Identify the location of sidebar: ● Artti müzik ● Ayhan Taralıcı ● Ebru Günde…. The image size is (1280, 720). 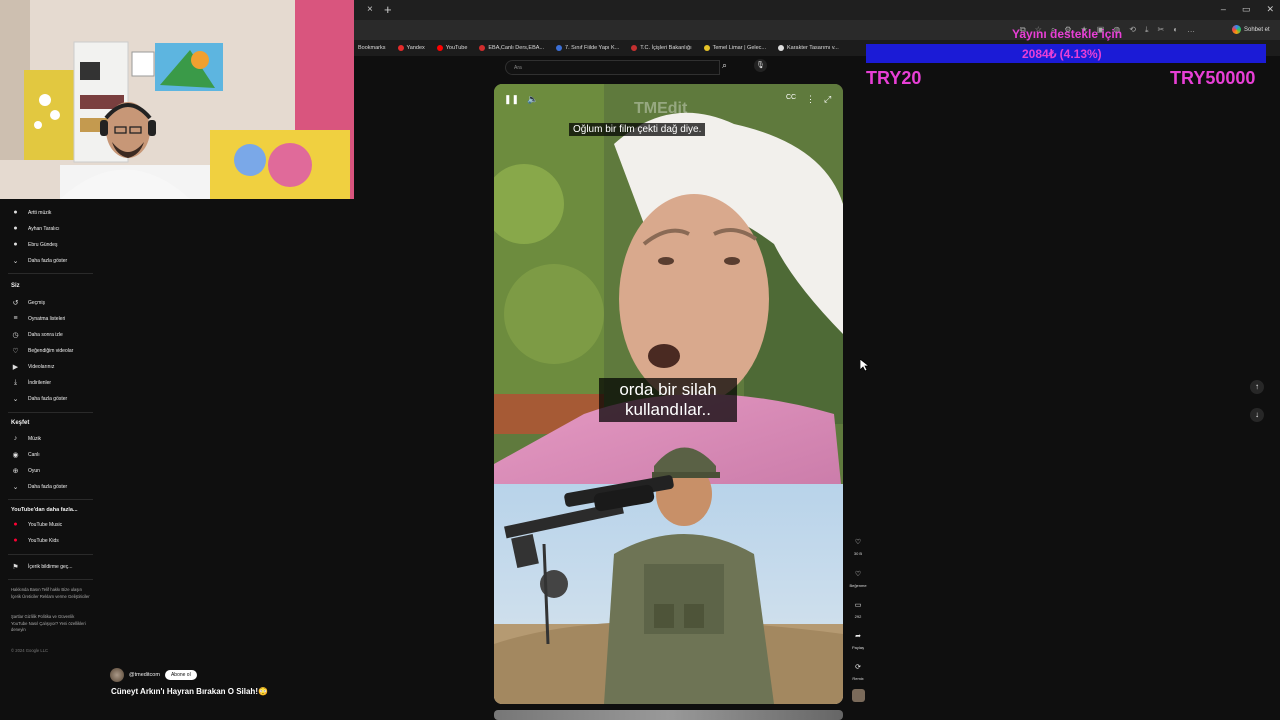
(50, 459).